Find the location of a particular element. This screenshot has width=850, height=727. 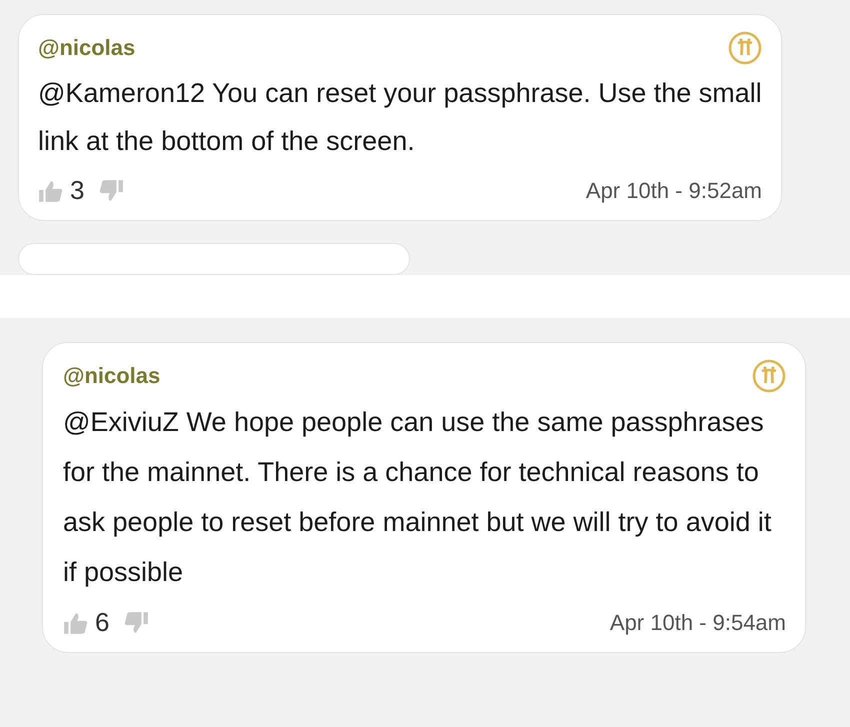

timestamp: Apr 10th - 9:52am is located at coordinates (674, 191).